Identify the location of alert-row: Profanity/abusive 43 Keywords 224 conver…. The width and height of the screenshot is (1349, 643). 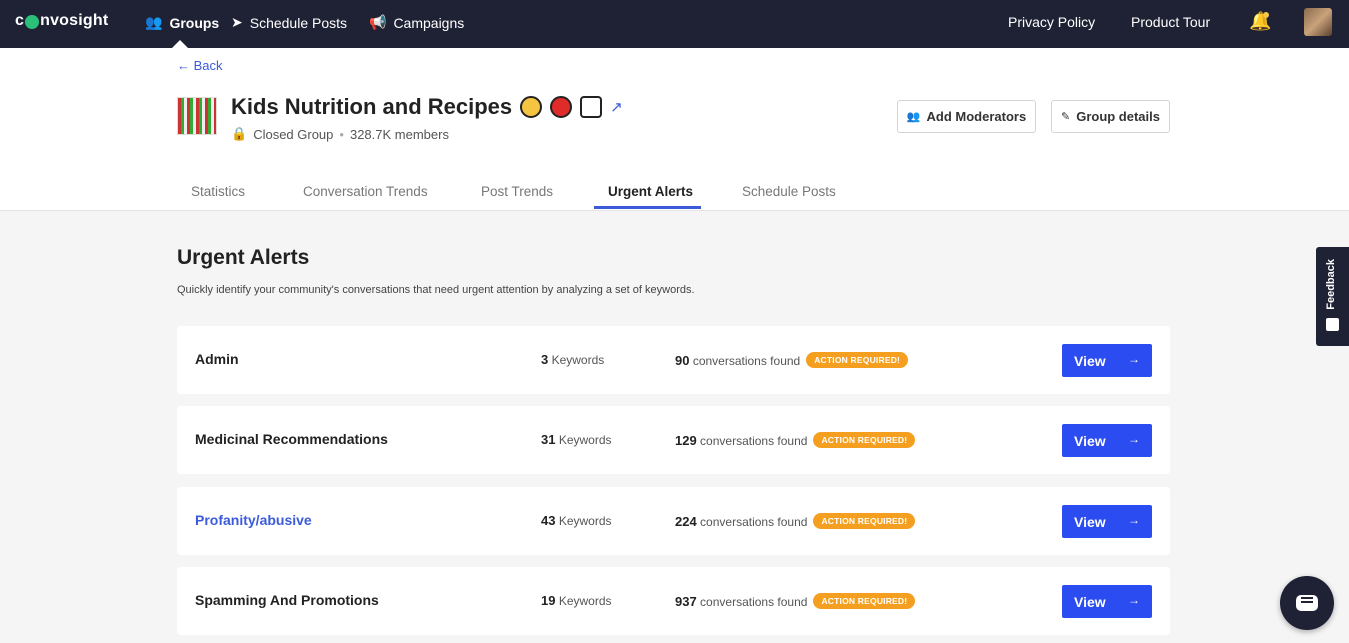
(673, 521).